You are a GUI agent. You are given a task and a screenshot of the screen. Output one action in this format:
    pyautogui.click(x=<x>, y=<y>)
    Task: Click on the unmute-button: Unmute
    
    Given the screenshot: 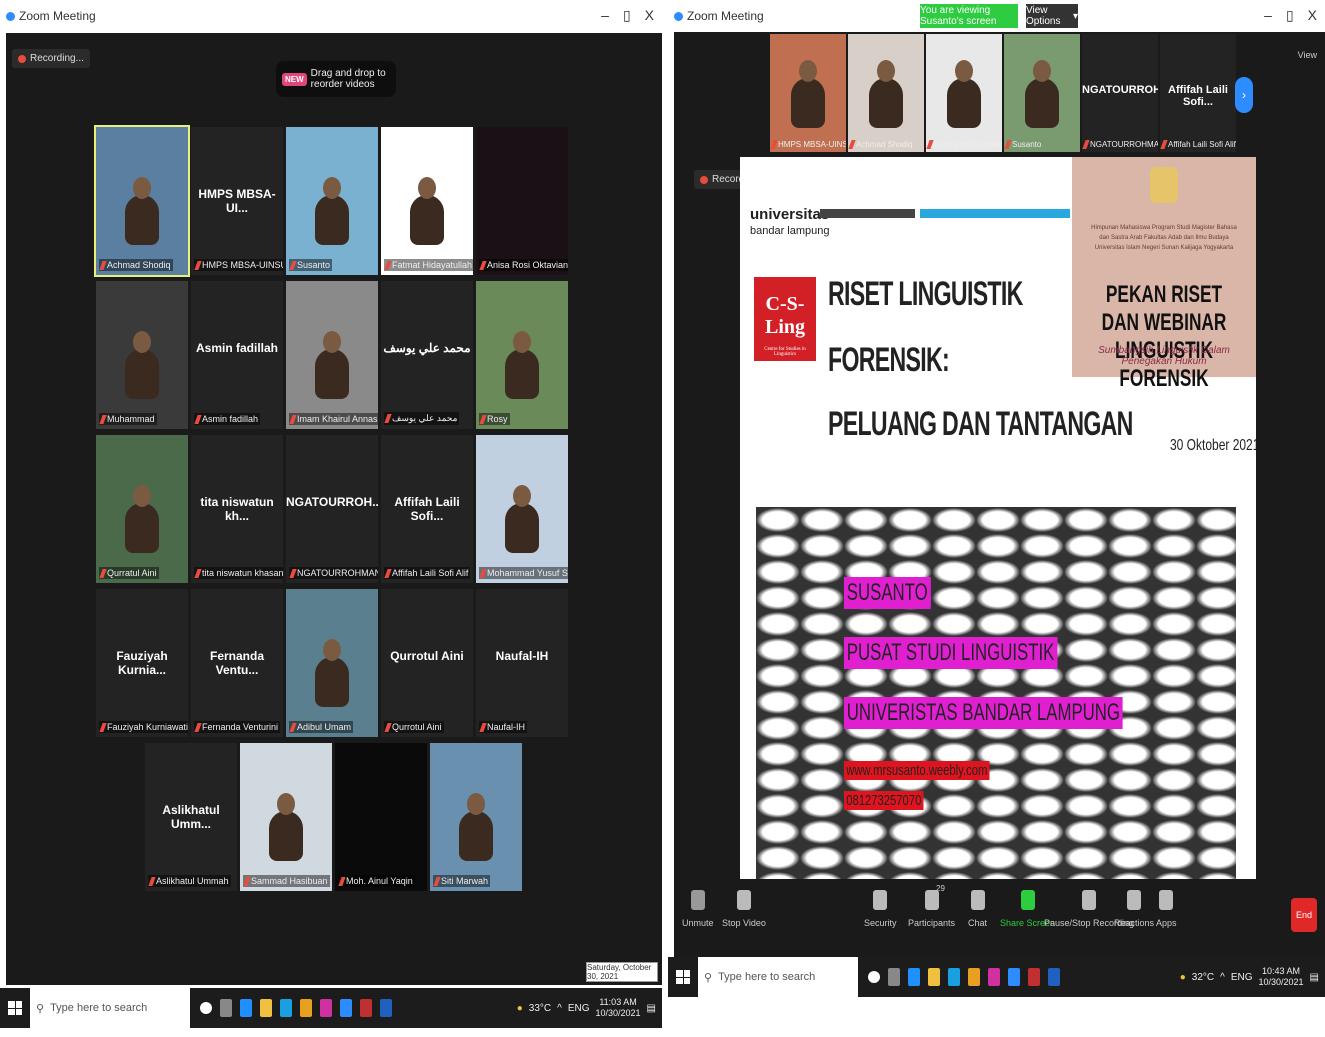 What is the action you would take?
    pyautogui.click(x=698, y=909)
    